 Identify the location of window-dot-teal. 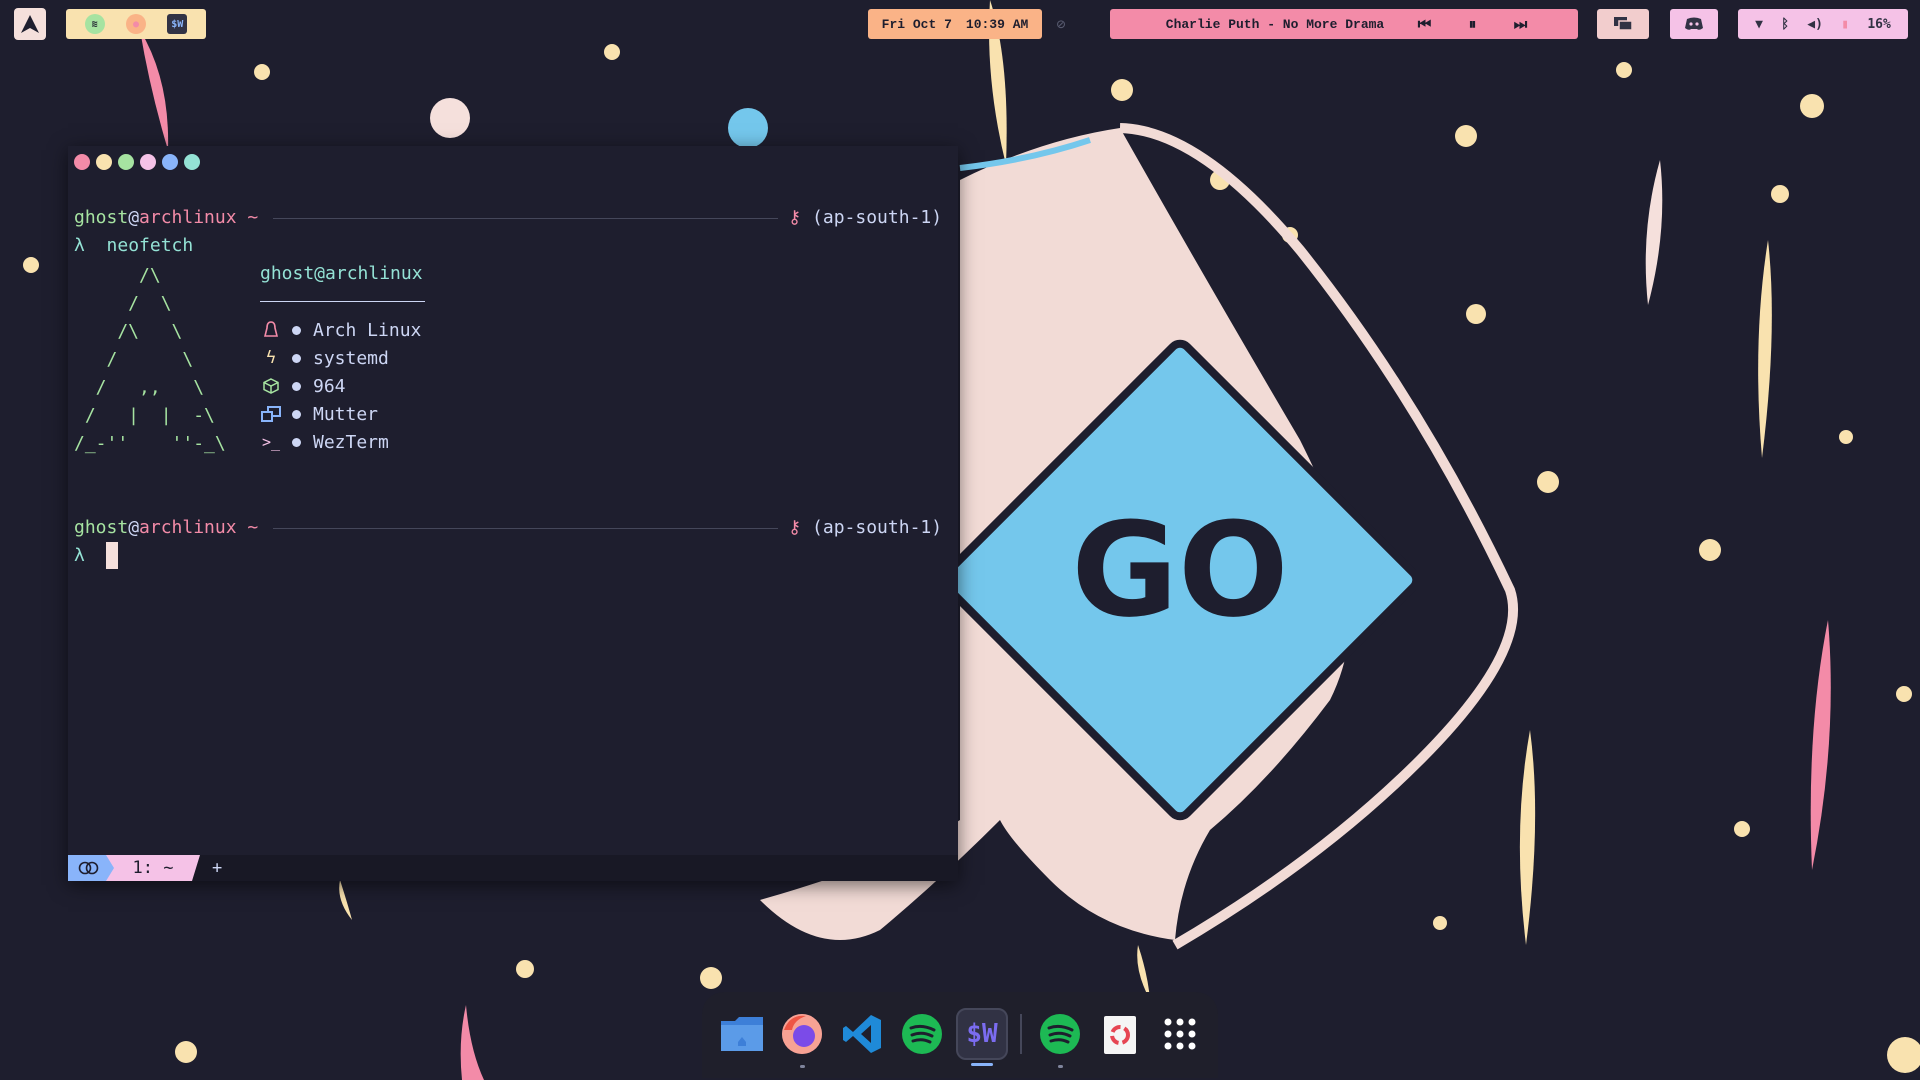
(192, 162).